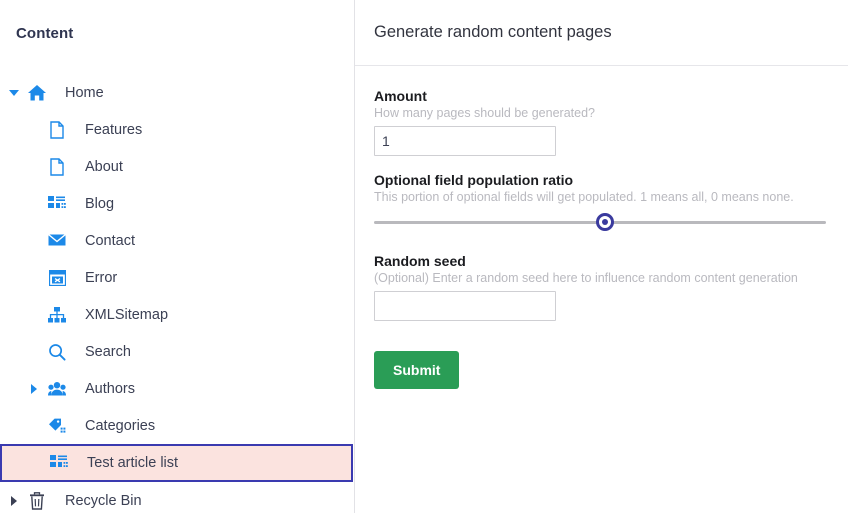  What do you see at coordinates (57, 314) in the screenshot?
I see `sitemap-icon` at bounding box center [57, 314].